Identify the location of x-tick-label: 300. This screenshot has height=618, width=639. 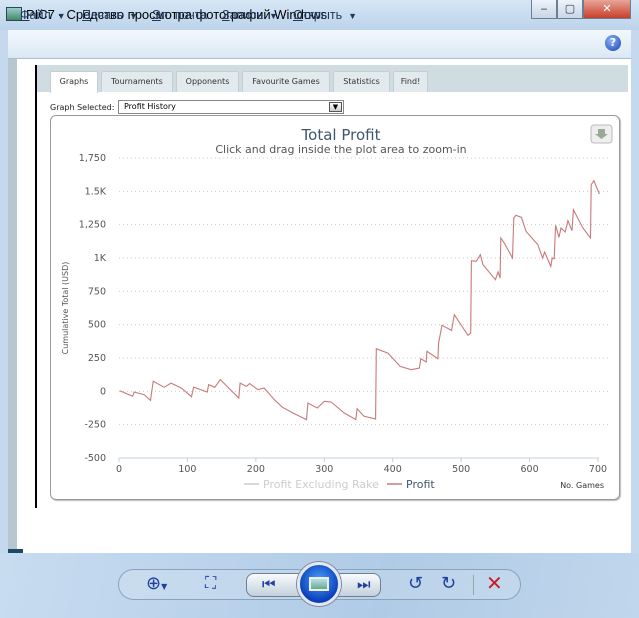
(324, 469).